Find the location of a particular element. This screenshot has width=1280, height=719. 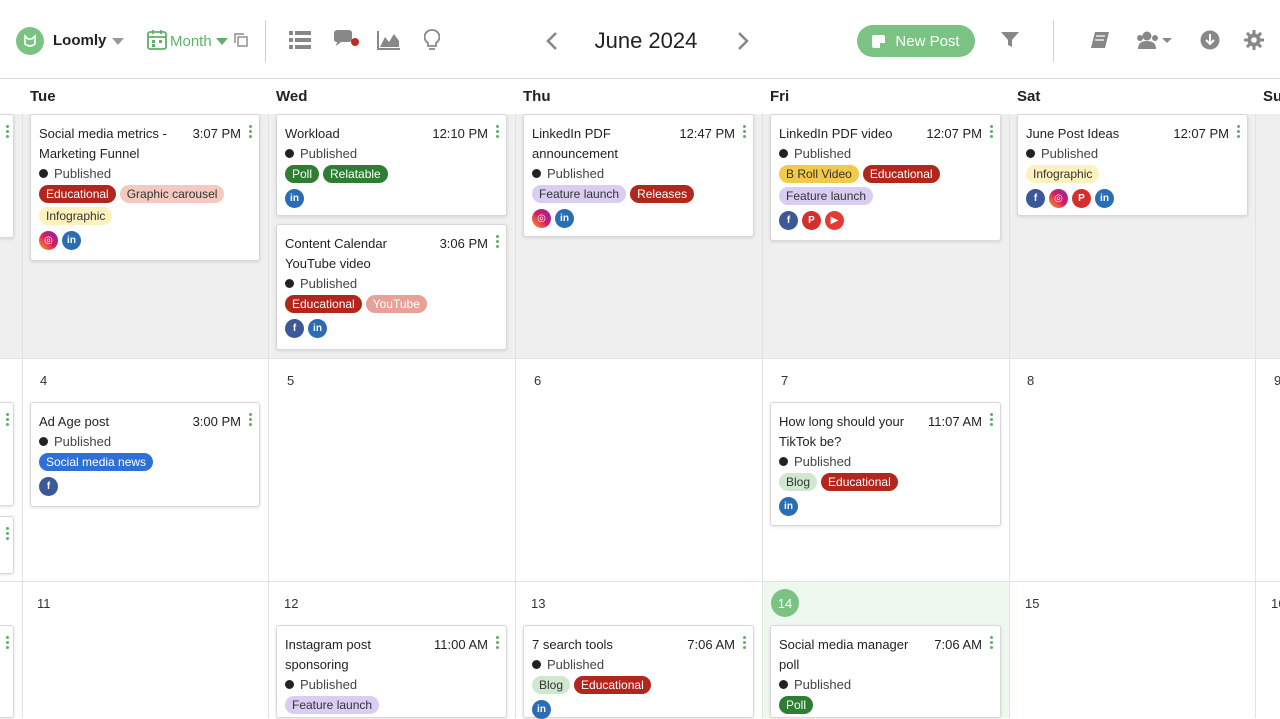

tag-badge: Social media news is located at coordinates (96, 462).